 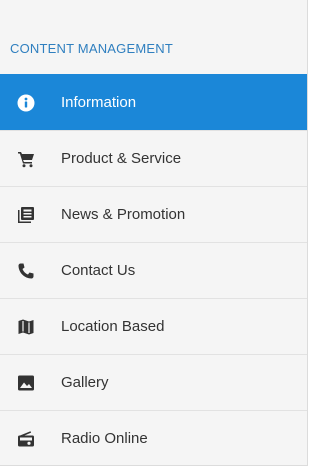 I want to click on newspaper-icon, so click(x=26, y=215).